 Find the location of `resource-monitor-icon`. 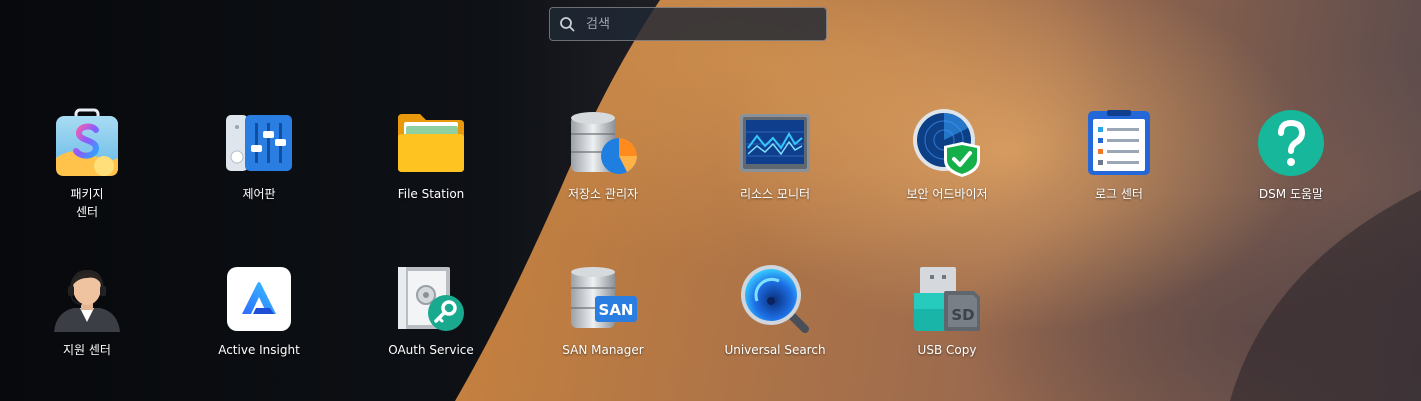

resource-monitor-icon is located at coordinates (775, 143).